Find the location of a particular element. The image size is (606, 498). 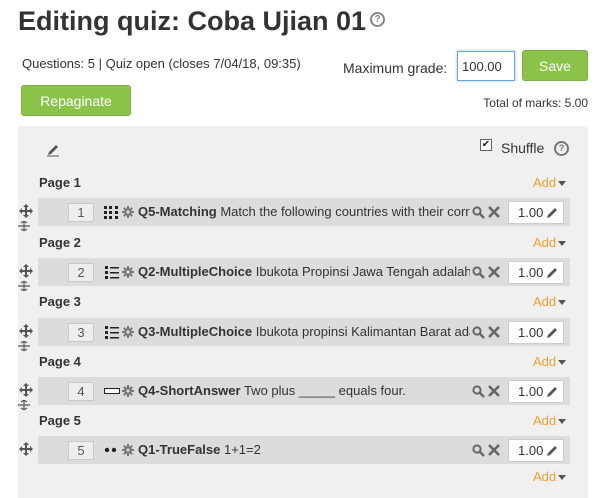

question-row: 5 Q1-TrueFalse 1+1=2 1.00 is located at coordinates (304, 450).